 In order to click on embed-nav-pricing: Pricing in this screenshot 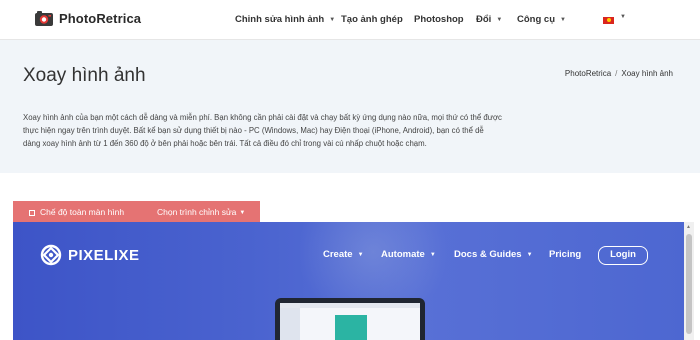, I will do `click(565, 254)`.